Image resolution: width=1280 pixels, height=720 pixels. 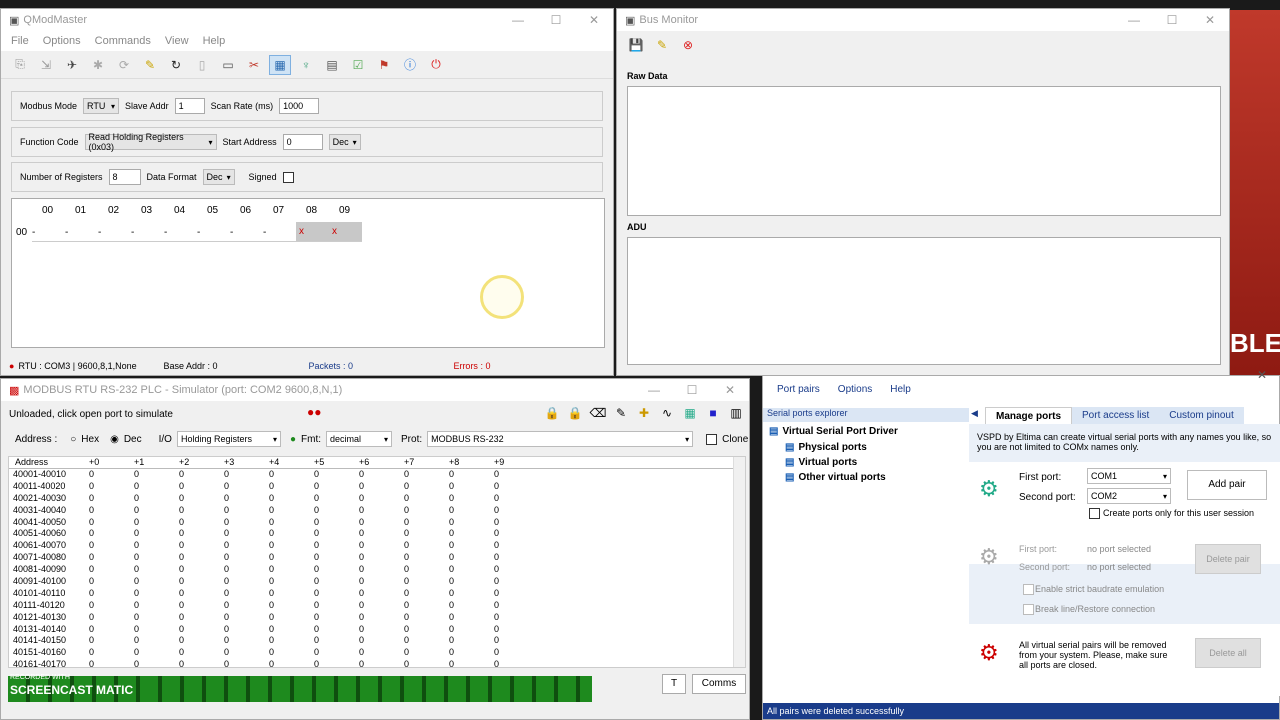 I want to click on menu-port-pairs: Port pairs, so click(x=798, y=389).